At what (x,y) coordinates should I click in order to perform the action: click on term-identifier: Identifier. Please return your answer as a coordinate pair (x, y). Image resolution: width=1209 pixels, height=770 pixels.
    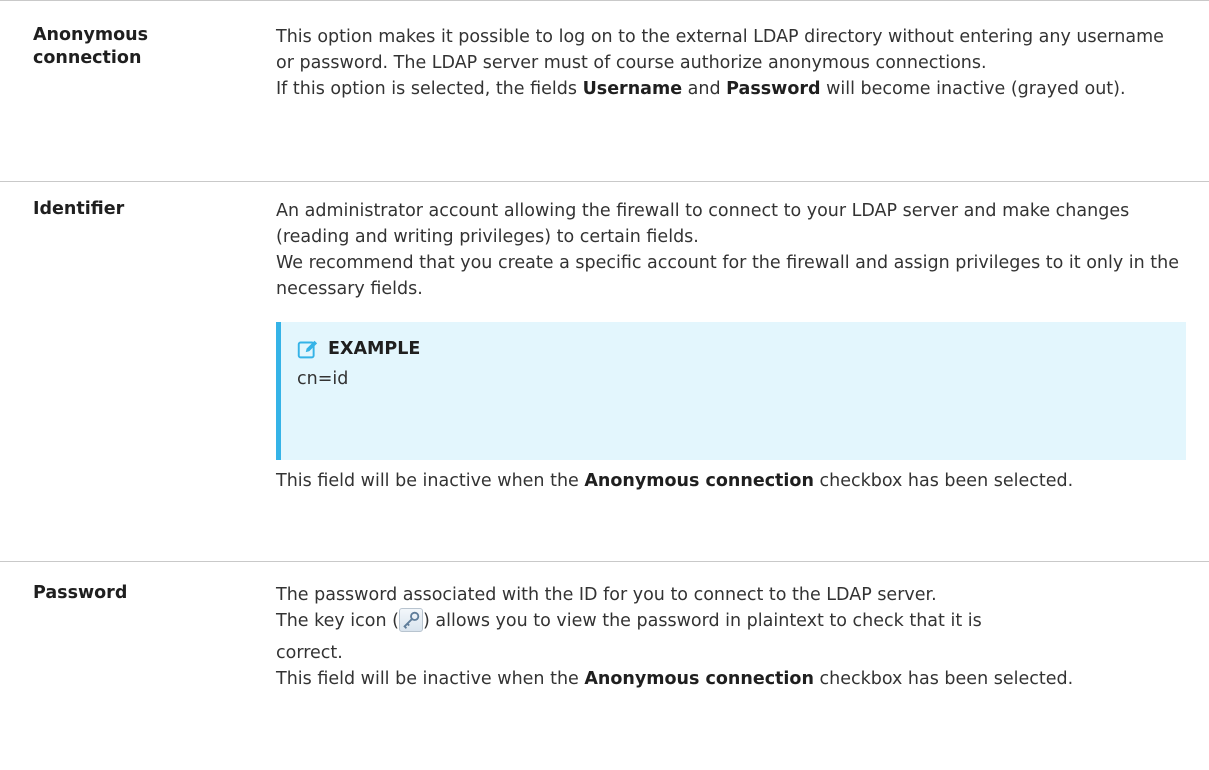
    Looking at the image, I should click on (78, 209).